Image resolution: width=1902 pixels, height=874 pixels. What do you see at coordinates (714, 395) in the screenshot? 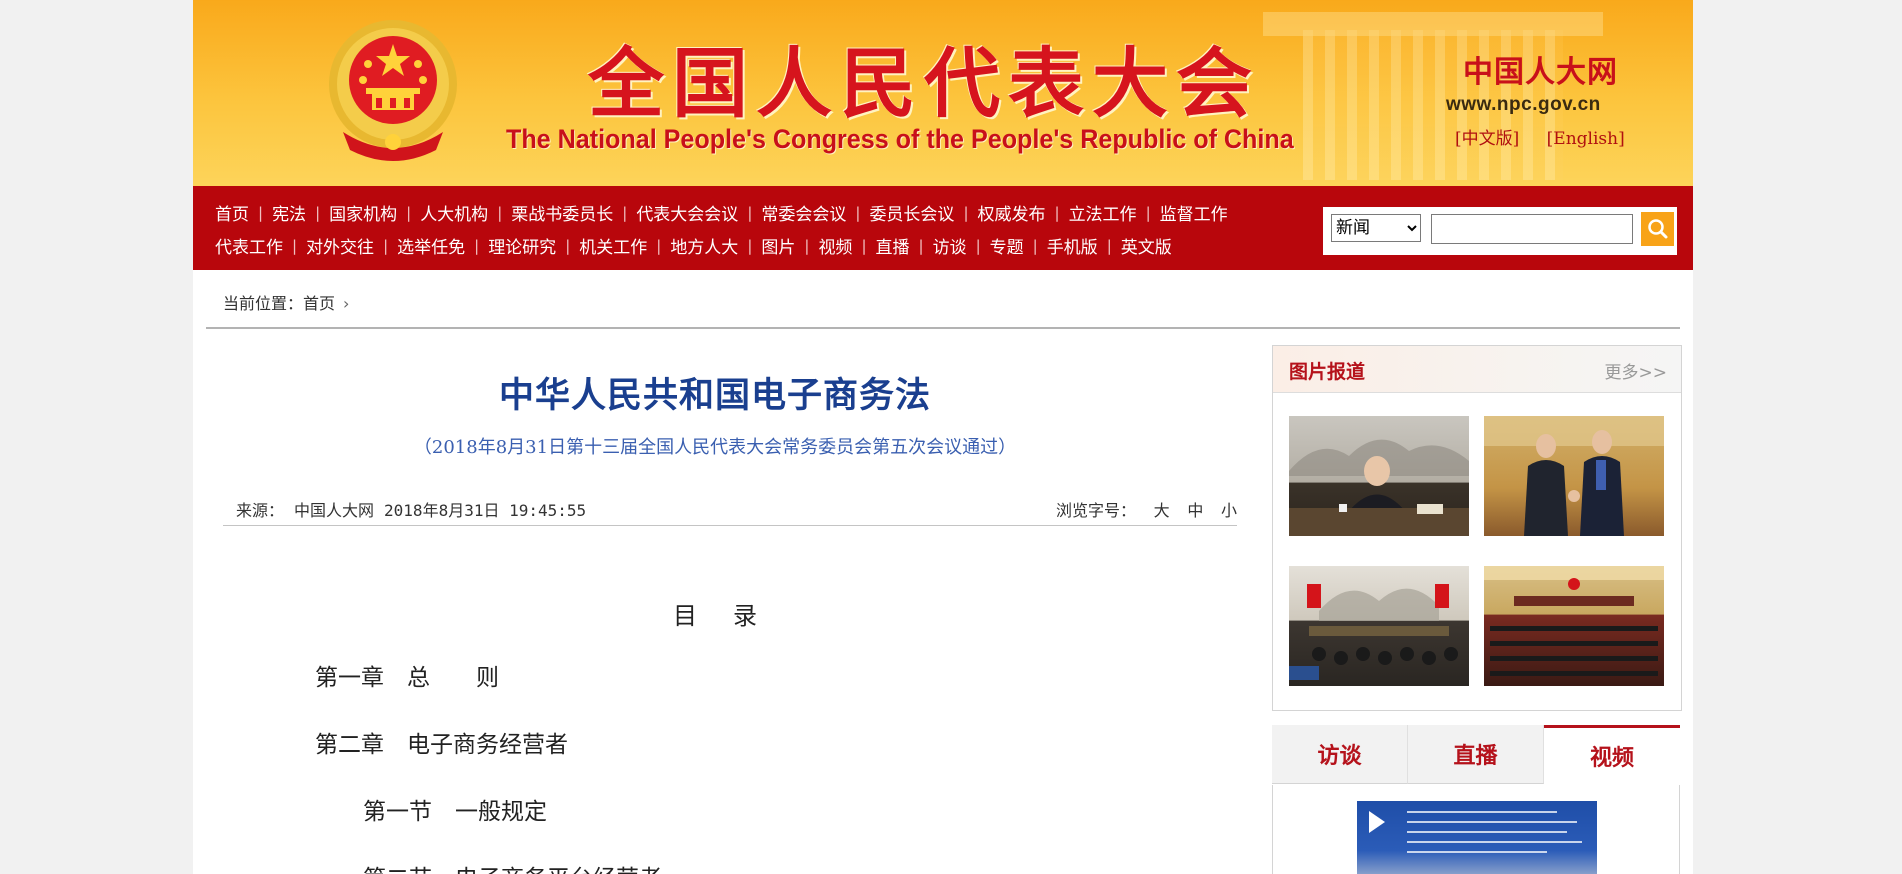
I see `article-title: 中华人民共和国电子商务法` at bounding box center [714, 395].